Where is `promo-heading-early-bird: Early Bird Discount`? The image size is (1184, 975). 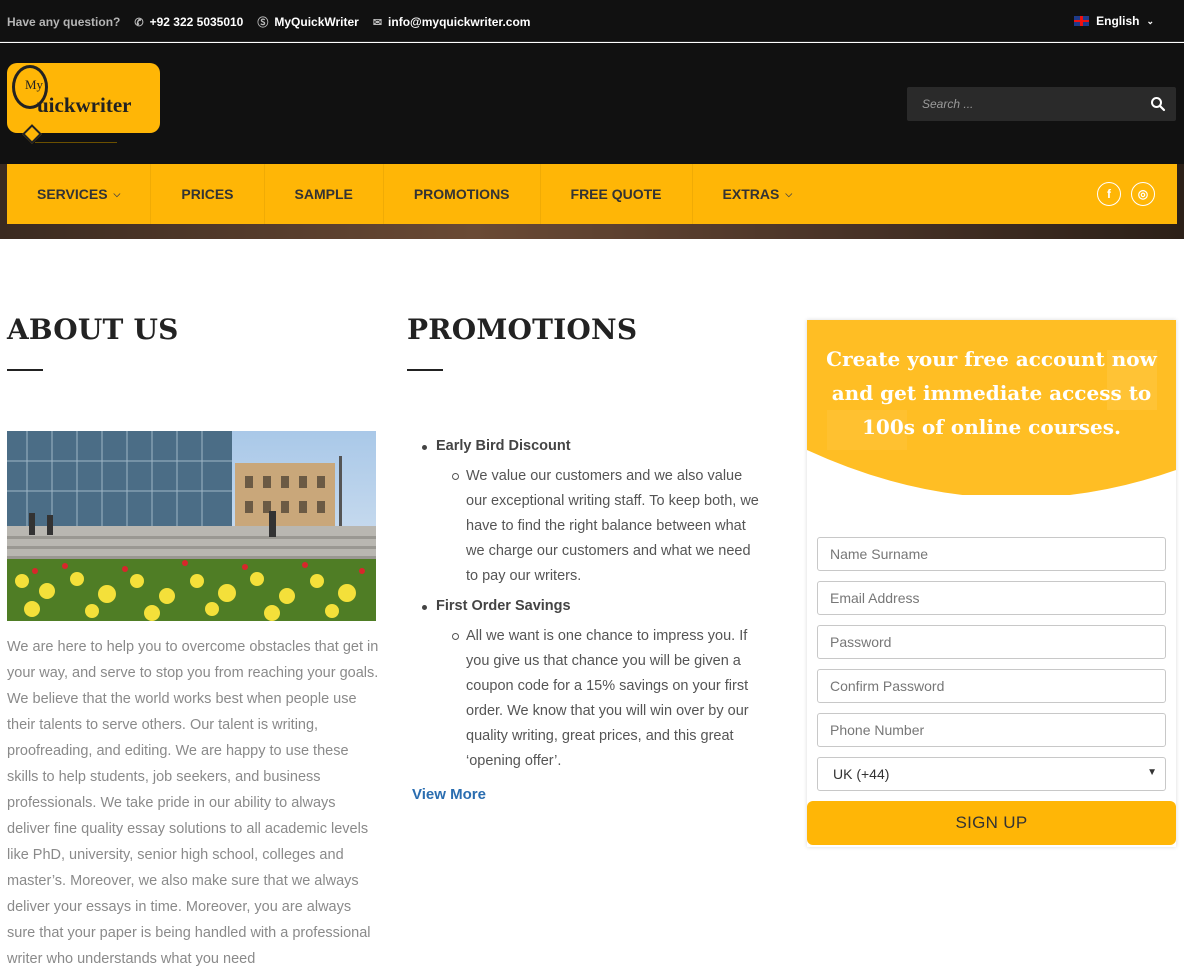 promo-heading-early-bird: Early Bird Discount is located at coordinates (503, 446).